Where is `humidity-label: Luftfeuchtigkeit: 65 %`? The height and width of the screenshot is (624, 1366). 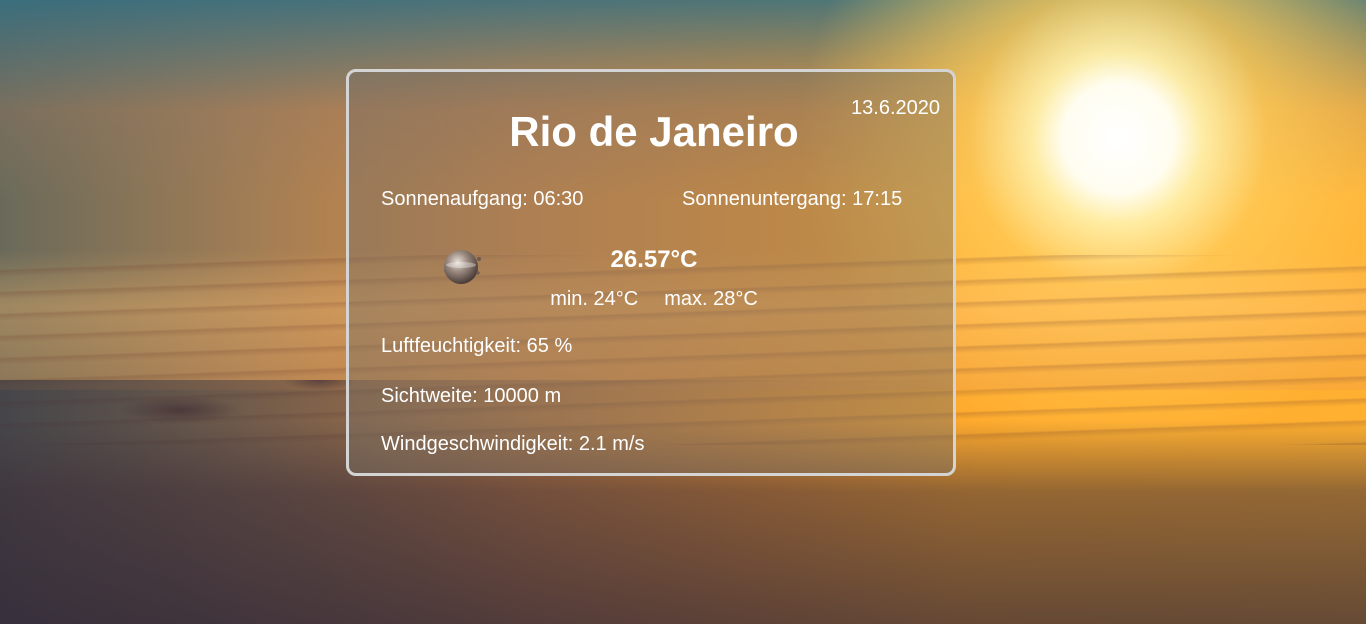 humidity-label: Luftfeuchtigkeit: 65 % is located at coordinates (477, 346).